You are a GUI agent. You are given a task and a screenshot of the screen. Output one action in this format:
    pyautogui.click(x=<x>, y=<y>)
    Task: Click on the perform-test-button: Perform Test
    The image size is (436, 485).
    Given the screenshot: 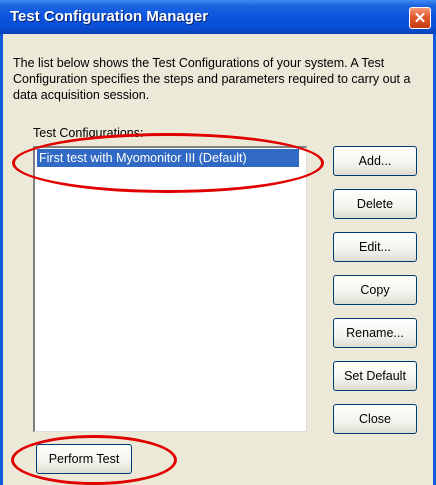 What is the action you would take?
    pyautogui.click(x=84, y=459)
    